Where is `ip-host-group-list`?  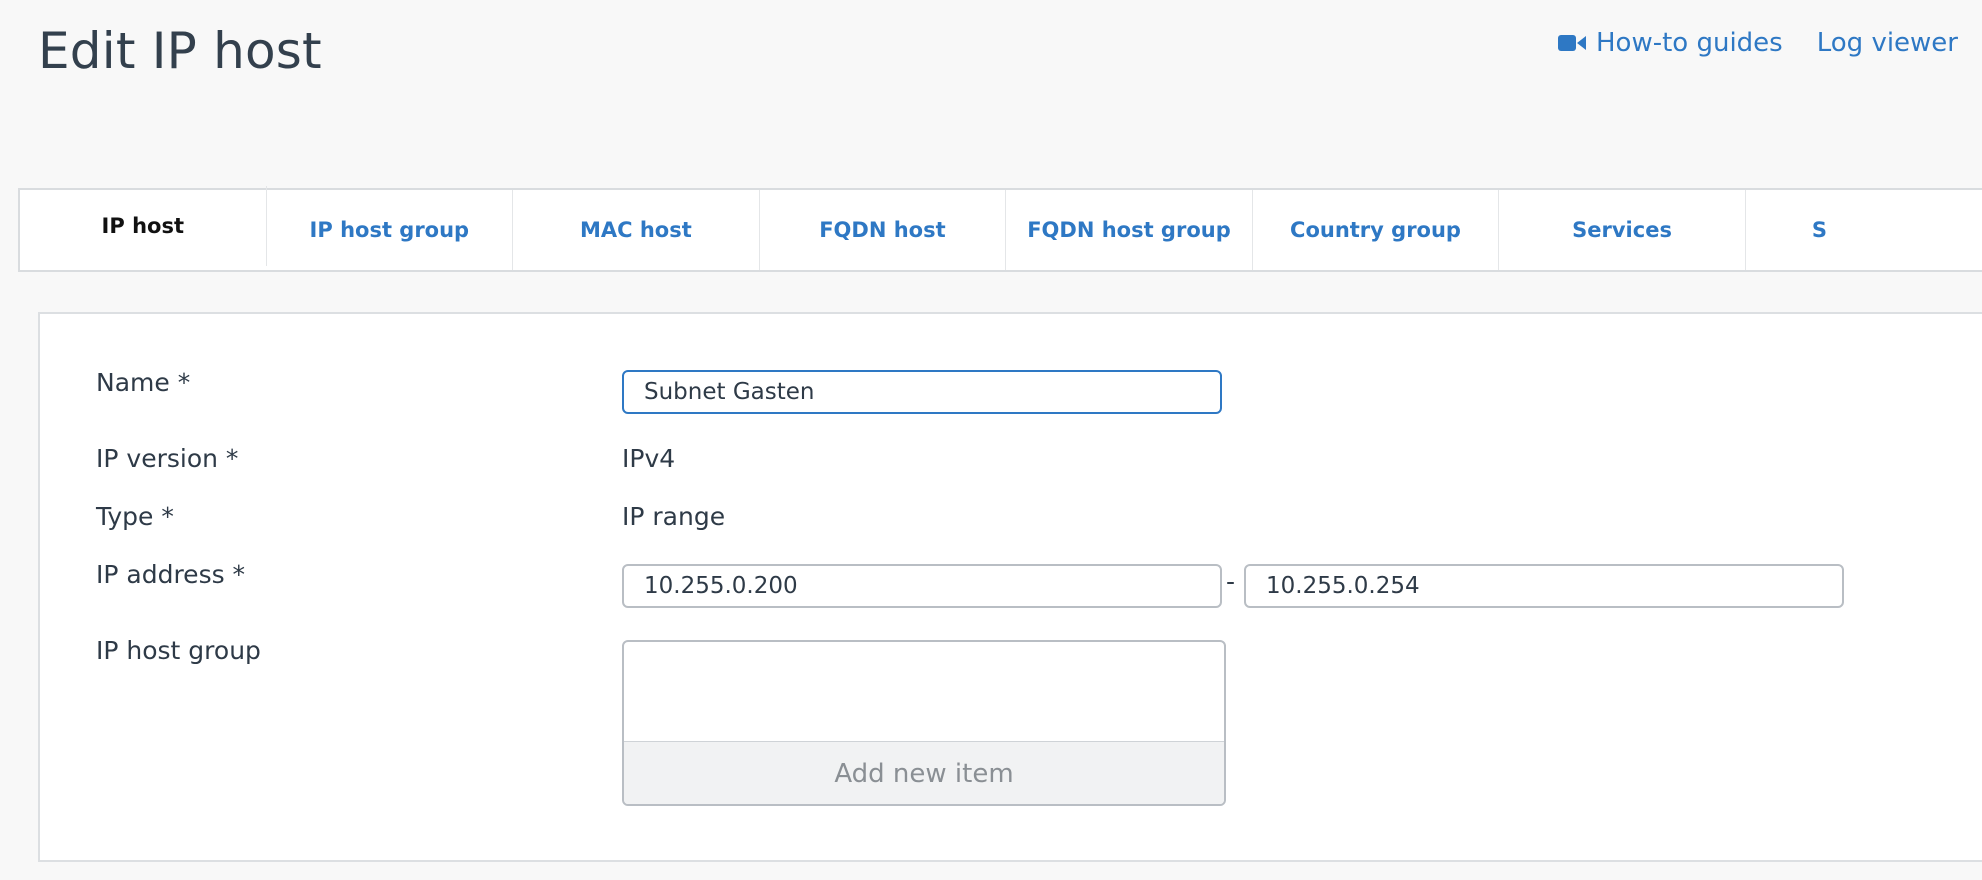 ip-host-group-list is located at coordinates (924, 692).